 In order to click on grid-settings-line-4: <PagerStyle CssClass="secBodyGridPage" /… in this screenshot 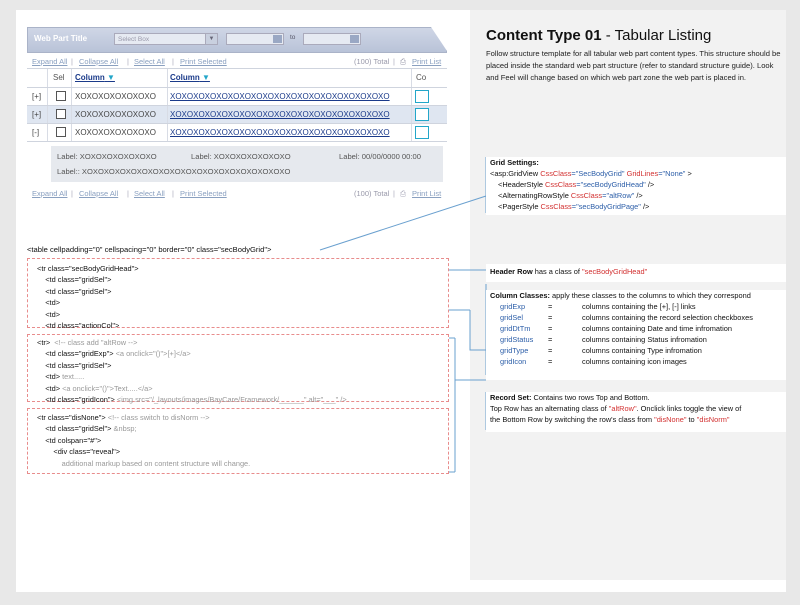, I will do `click(574, 206)`.